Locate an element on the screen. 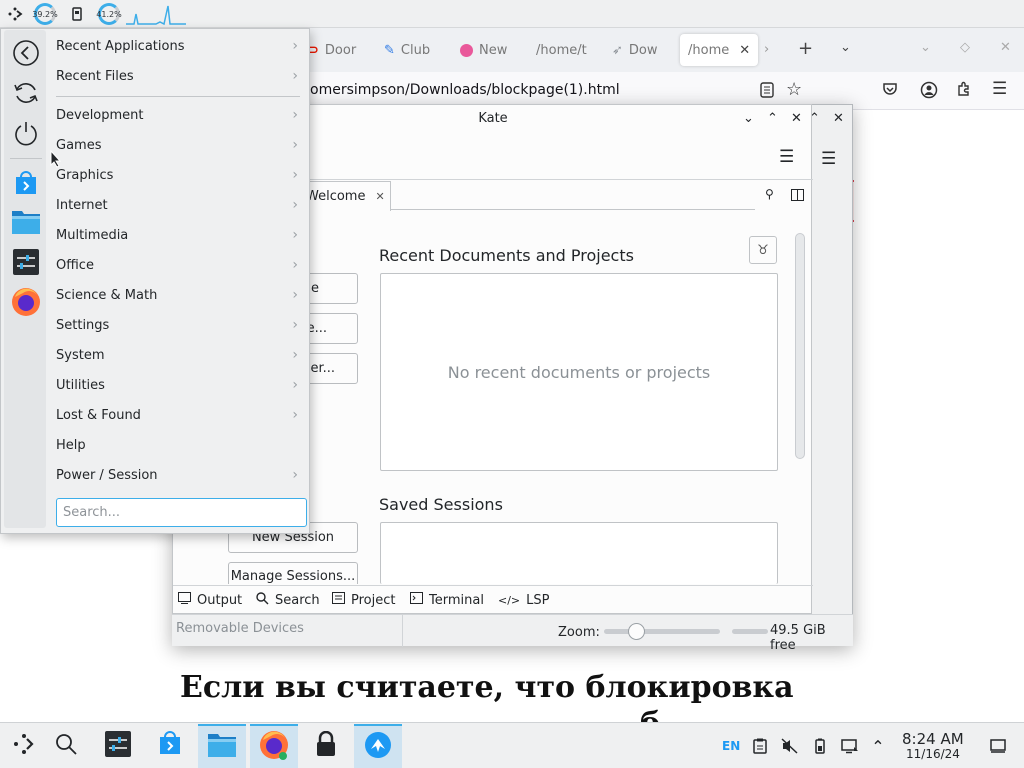 This screenshot has height=768, width=1024. network-icon is located at coordinates (850, 746).